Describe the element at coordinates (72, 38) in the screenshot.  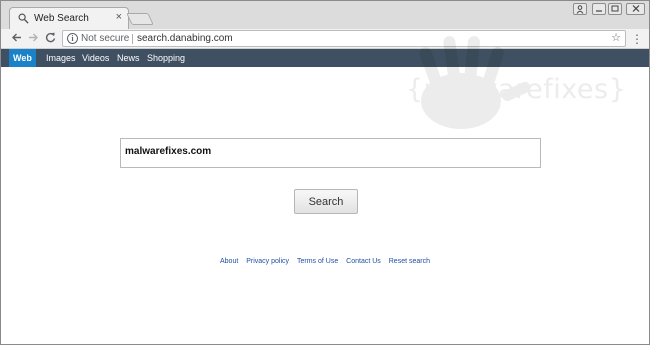
I see `info-icon: i` at that location.